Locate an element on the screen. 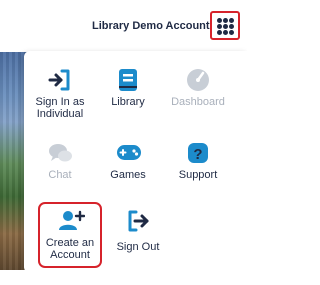  menu-item-label: Sign Out is located at coordinates (138, 247).